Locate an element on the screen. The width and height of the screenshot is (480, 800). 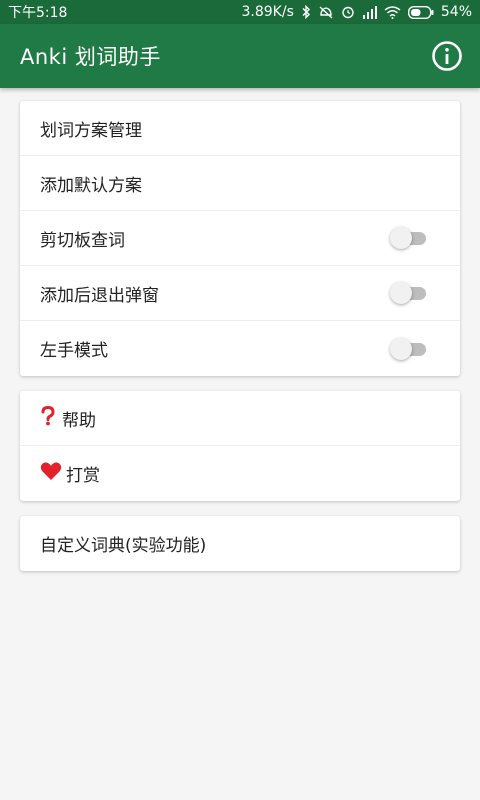
app-title: Anki 划词助手 is located at coordinates (90, 57).